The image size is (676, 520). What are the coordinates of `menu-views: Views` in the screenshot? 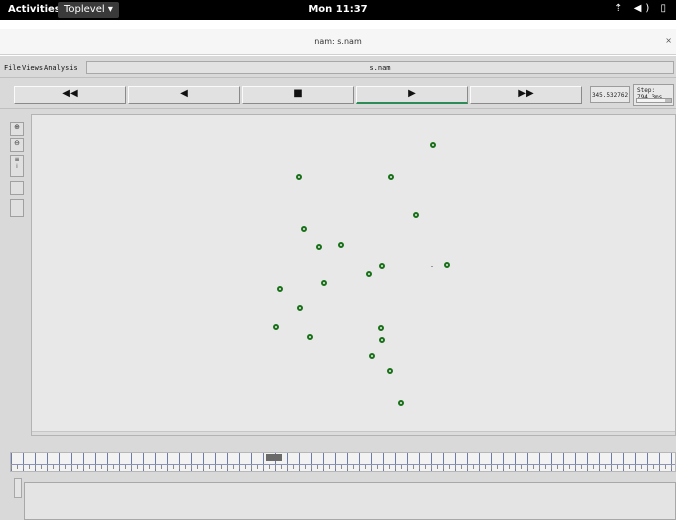 It's located at (32, 68).